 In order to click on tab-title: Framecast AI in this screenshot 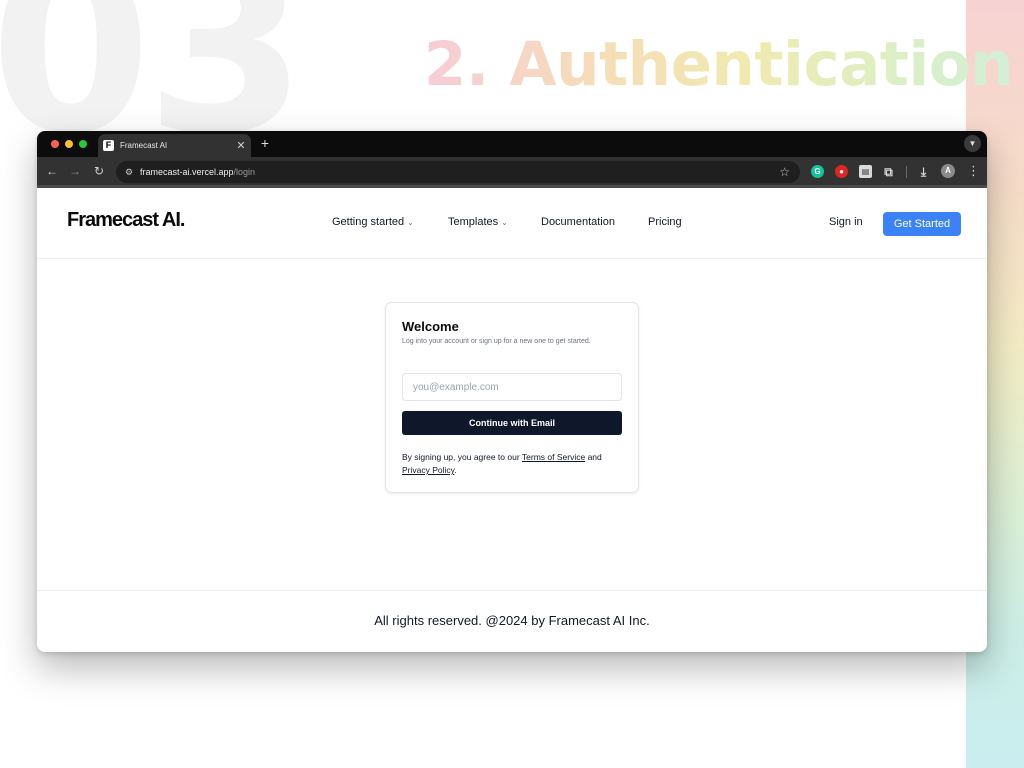, I will do `click(144, 145)`.